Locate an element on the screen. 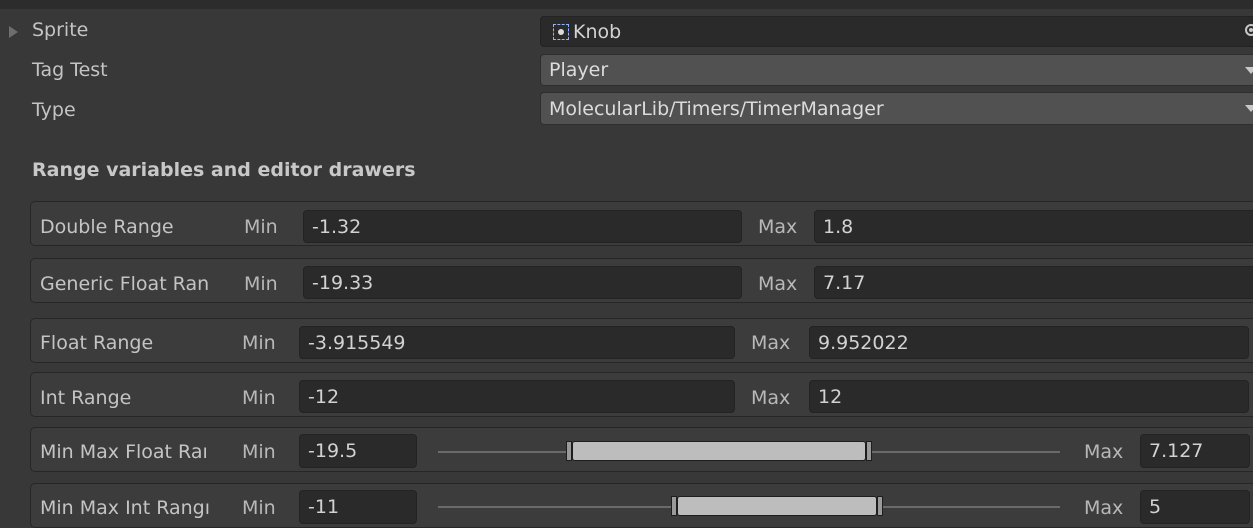  max-value: 1.8 is located at coordinates (838, 226).